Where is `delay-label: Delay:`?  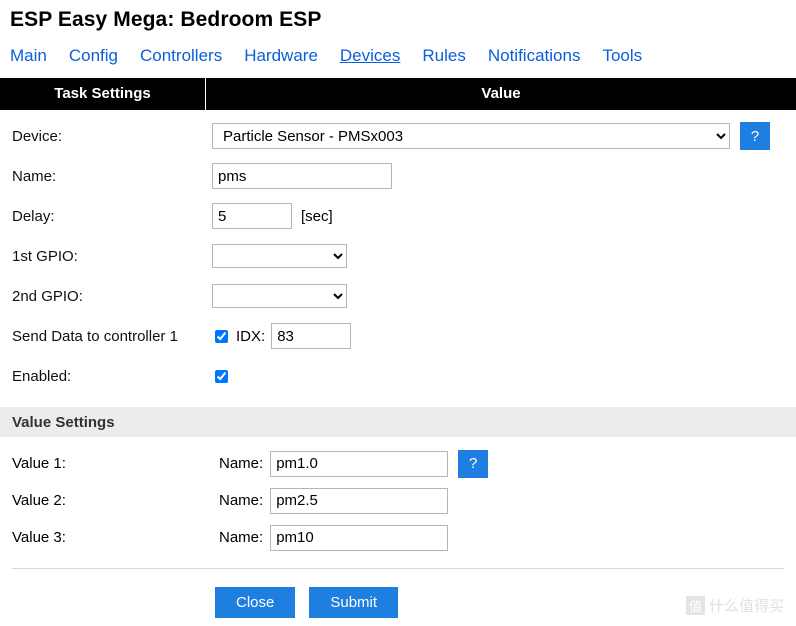 delay-label: Delay: is located at coordinates (33, 216).